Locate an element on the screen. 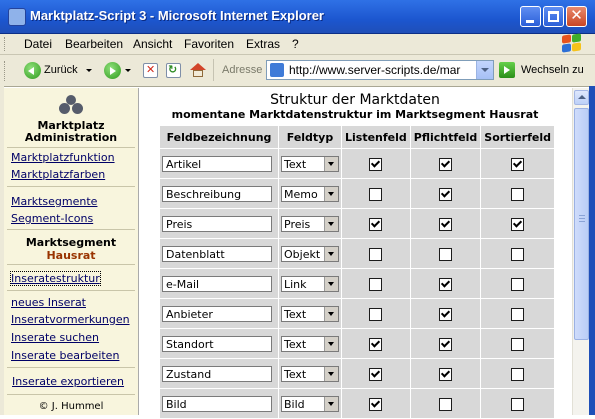 Image resolution: width=595 pixels, height=419 pixels. forward-arrow-icon is located at coordinates (112, 70).